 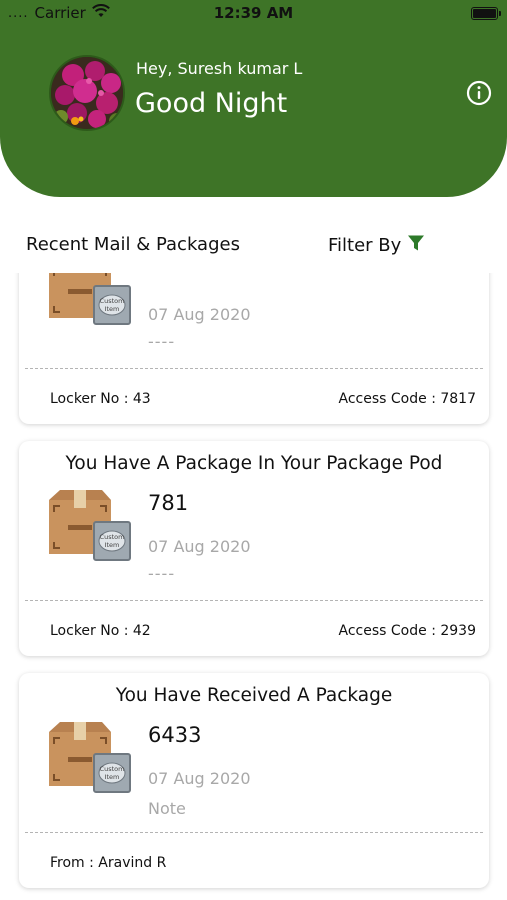 I want to click on package-note: Note, so click(x=167, y=808).